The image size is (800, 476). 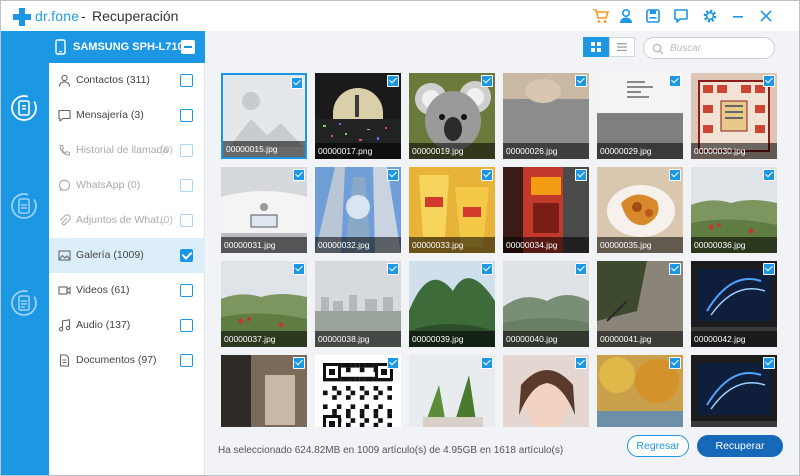 What do you see at coordinates (653, 16) in the screenshot?
I see `save-icon` at bounding box center [653, 16].